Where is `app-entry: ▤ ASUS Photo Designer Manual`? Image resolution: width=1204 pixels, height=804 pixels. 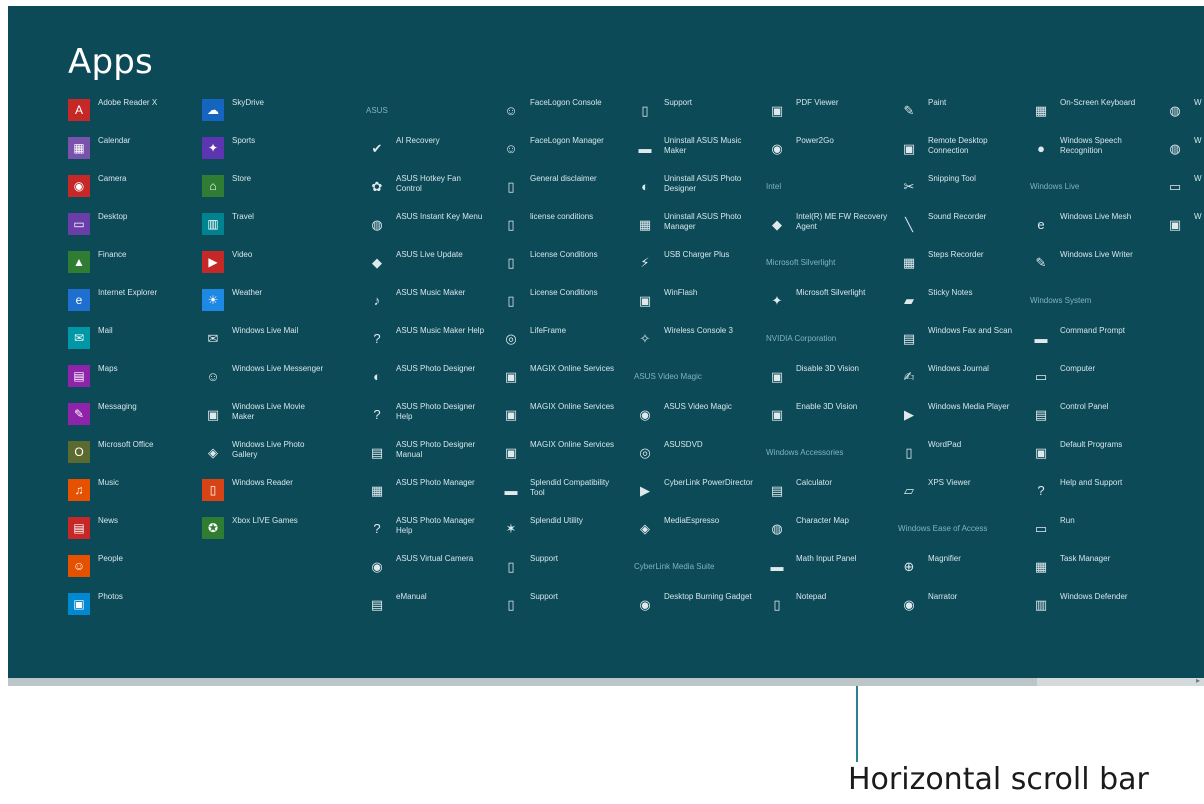 app-entry: ▤ ASUS Photo Designer Manual is located at coordinates (427, 456).